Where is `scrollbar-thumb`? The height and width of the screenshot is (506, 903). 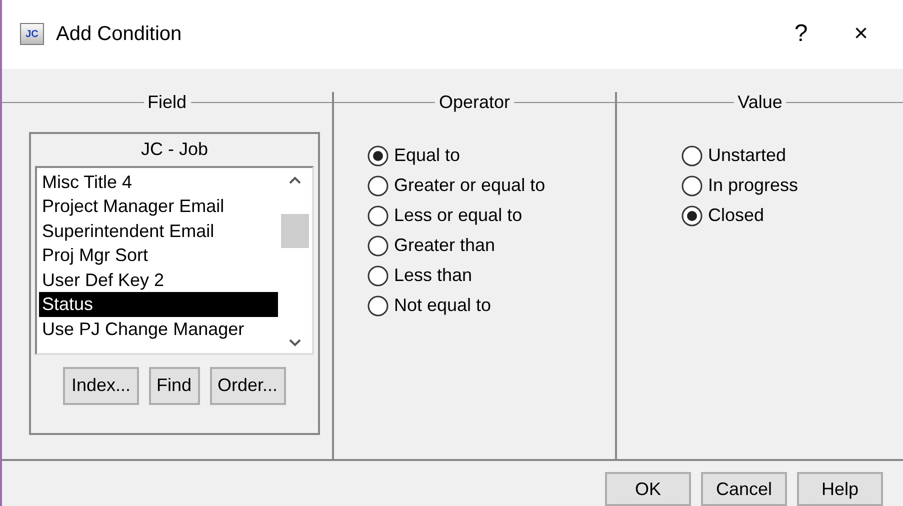
scrollbar-thumb is located at coordinates (295, 231).